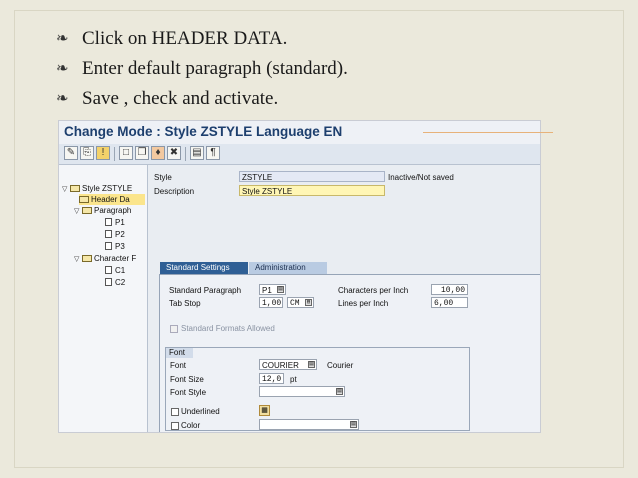 The width and height of the screenshot is (638, 478). I want to click on standard-formats-checkbox, so click(174, 329).